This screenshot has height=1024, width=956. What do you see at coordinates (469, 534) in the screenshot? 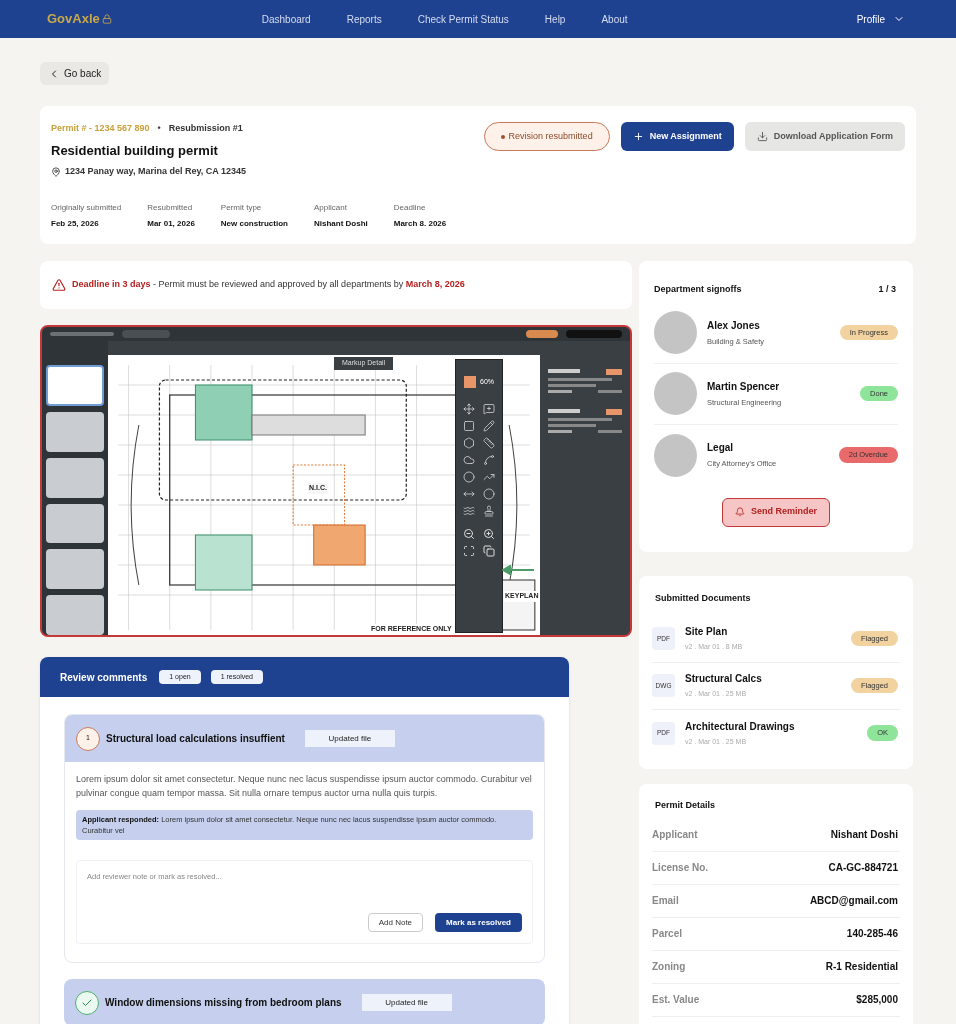
I see `zoom-out-icon` at bounding box center [469, 534].